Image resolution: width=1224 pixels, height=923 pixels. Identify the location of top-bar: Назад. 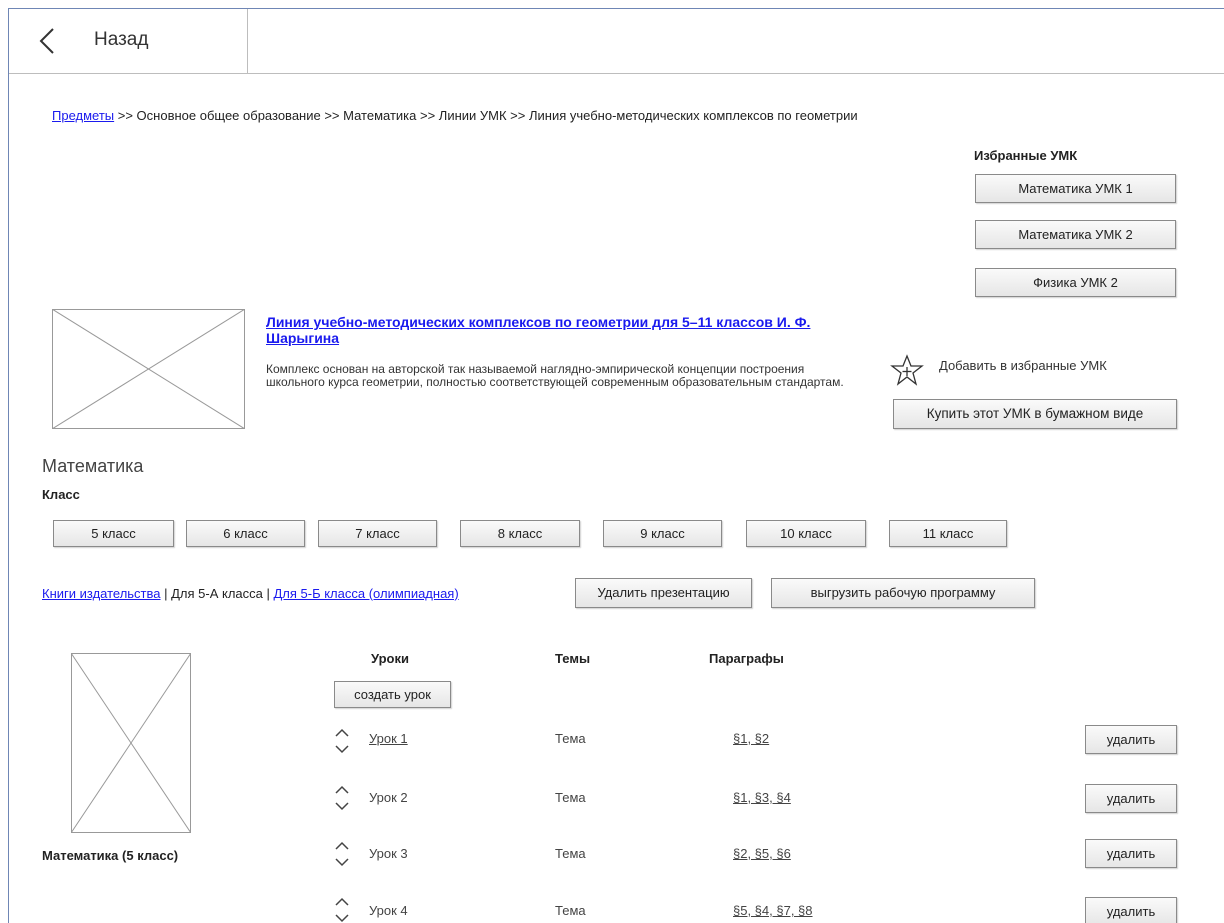
(616, 41).